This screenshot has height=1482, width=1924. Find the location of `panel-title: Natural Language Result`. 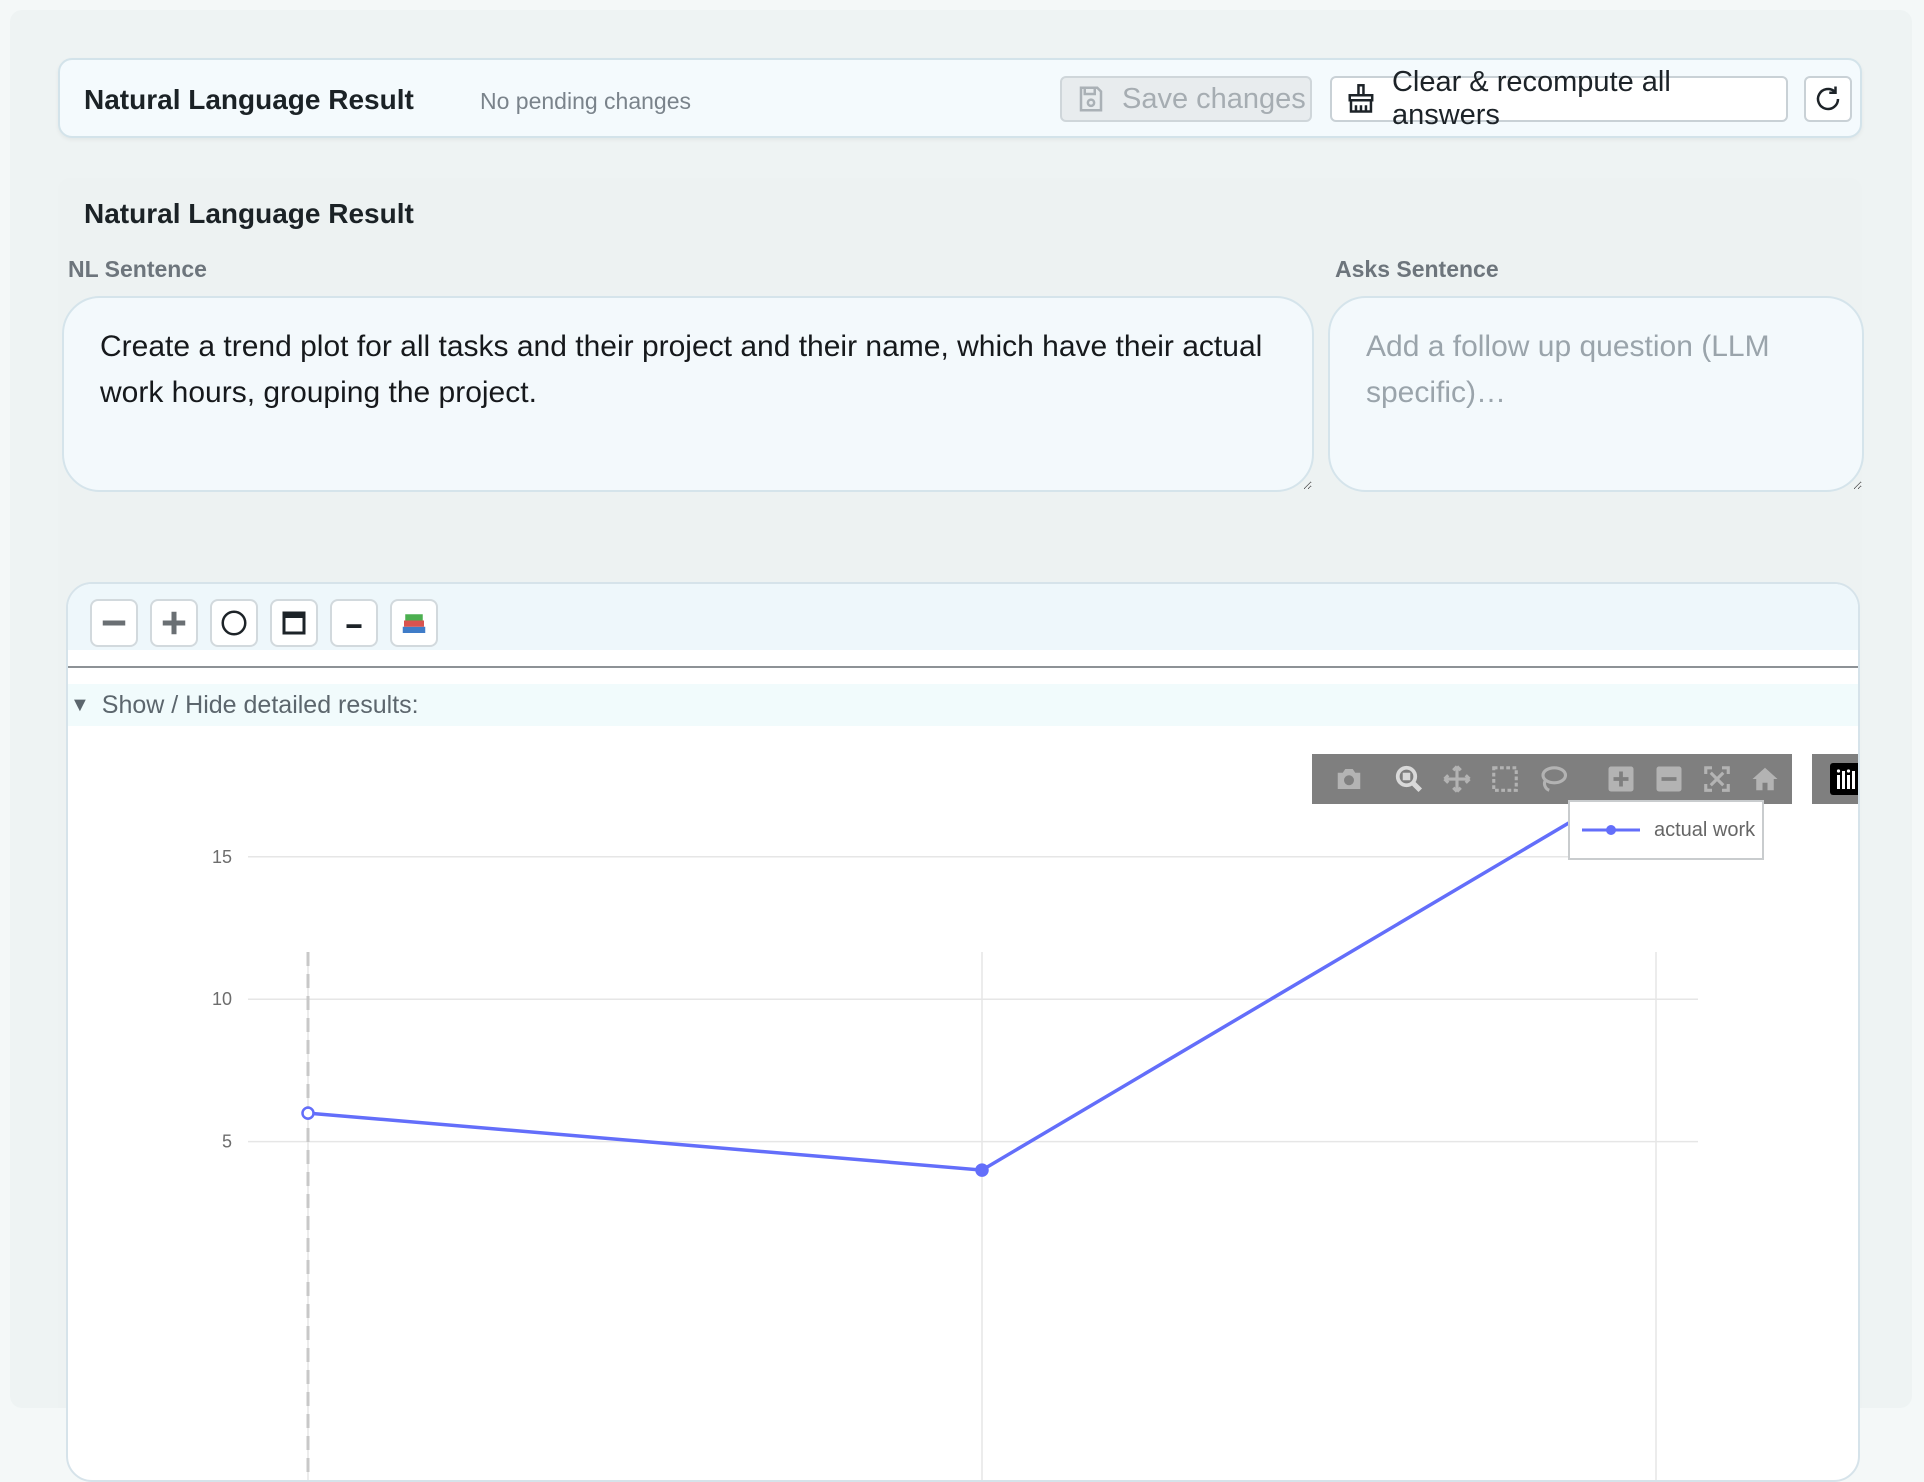

panel-title: Natural Language Result is located at coordinates (249, 213).